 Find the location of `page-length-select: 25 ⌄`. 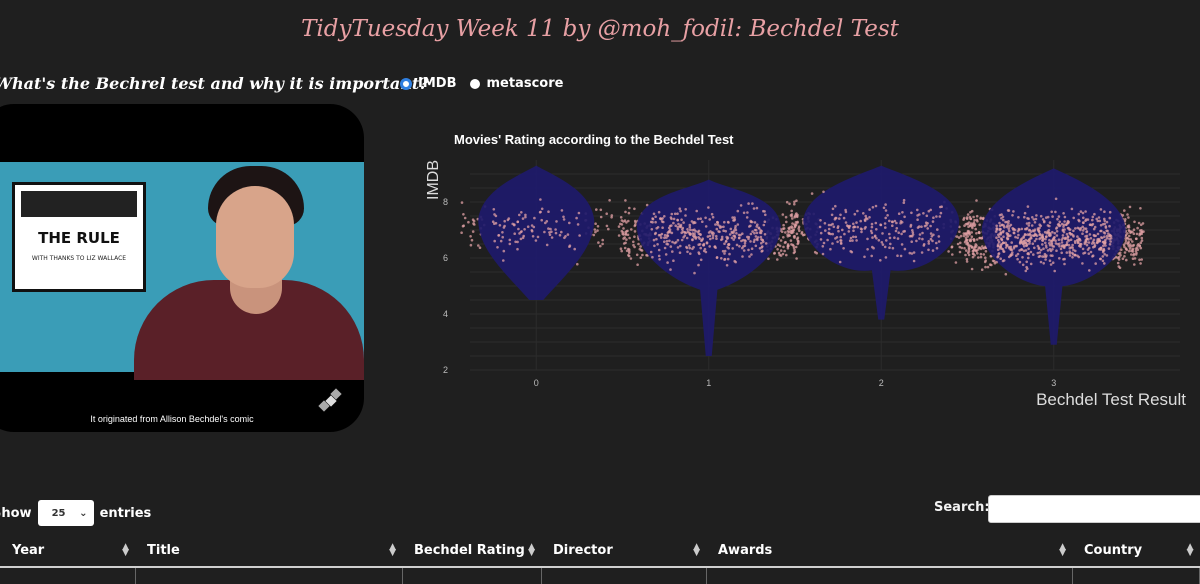

page-length-select: 25 ⌄ is located at coordinates (65, 513).